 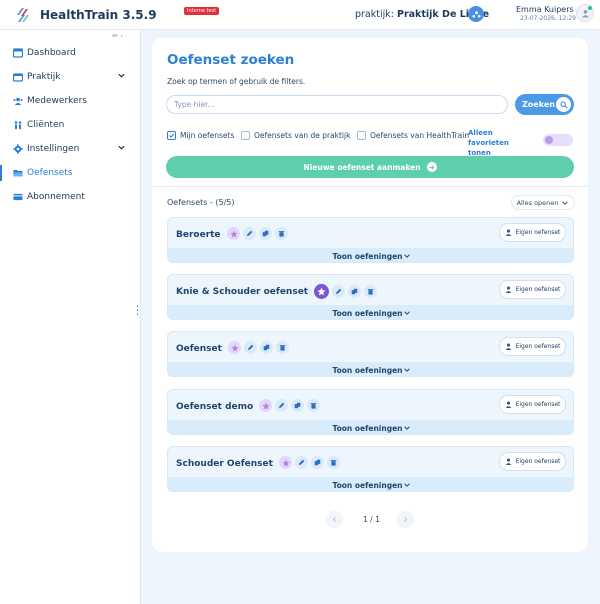 I want to click on page-indicator: 1 / 1, so click(x=371, y=519).